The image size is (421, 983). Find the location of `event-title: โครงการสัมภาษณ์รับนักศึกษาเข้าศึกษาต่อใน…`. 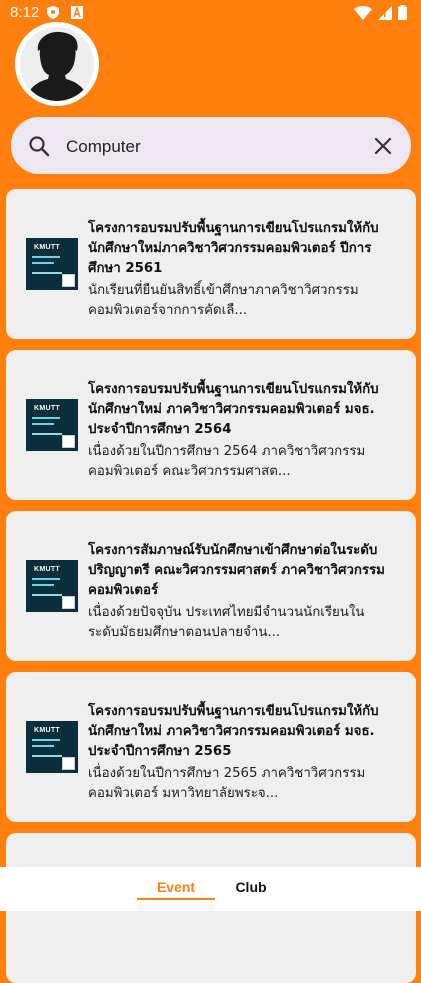

event-title: โครงการสัมภาษณ์รับนักศึกษาเข้าศึกษาต่อใน… is located at coordinates (236, 570).